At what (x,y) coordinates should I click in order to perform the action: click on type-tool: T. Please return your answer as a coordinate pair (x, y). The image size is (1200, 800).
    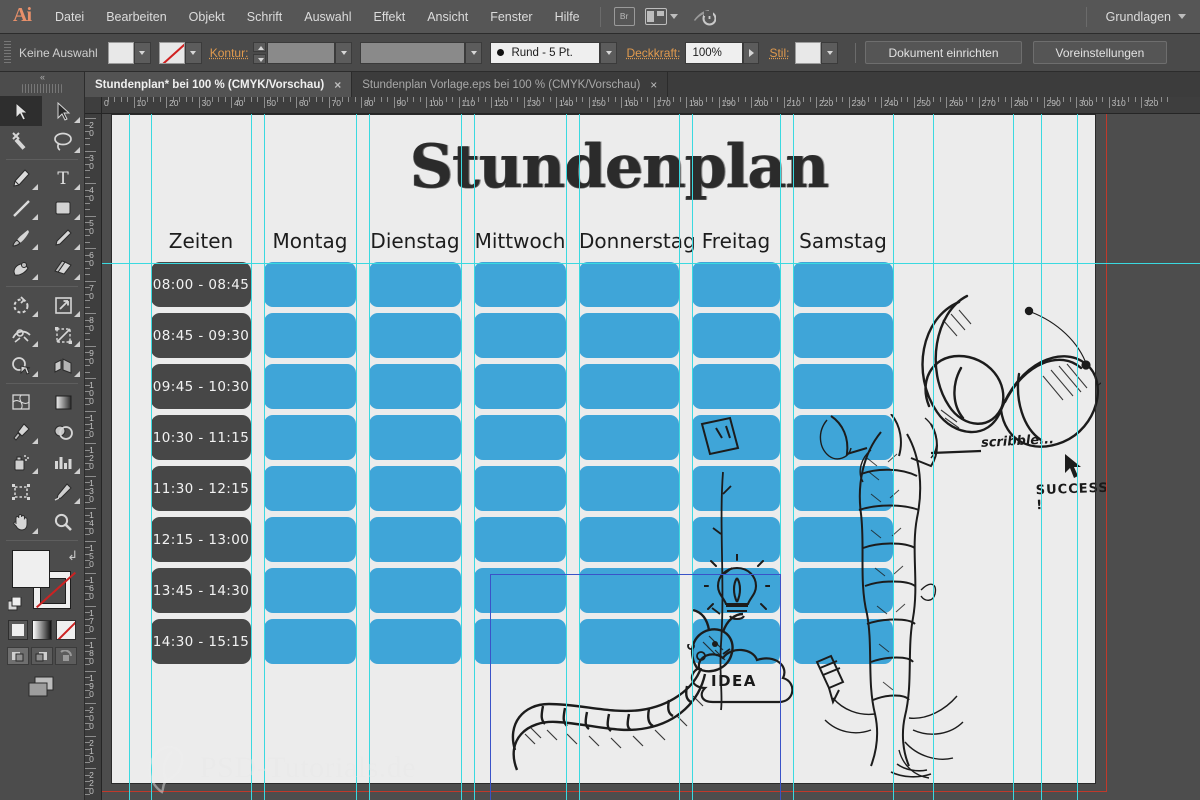
    Looking at the image, I should click on (63, 178).